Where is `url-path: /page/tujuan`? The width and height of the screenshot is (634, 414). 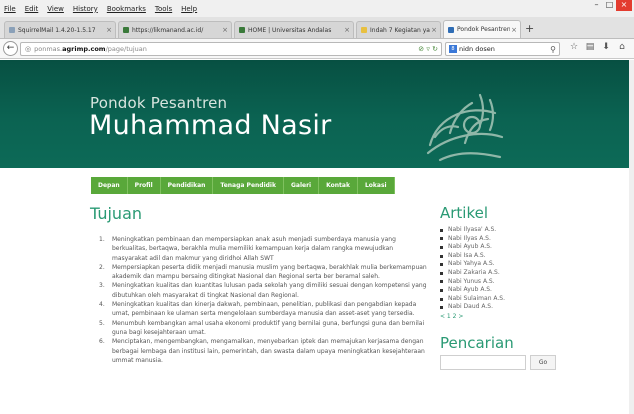 url-path: /page/tujuan is located at coordinates (126, 49).